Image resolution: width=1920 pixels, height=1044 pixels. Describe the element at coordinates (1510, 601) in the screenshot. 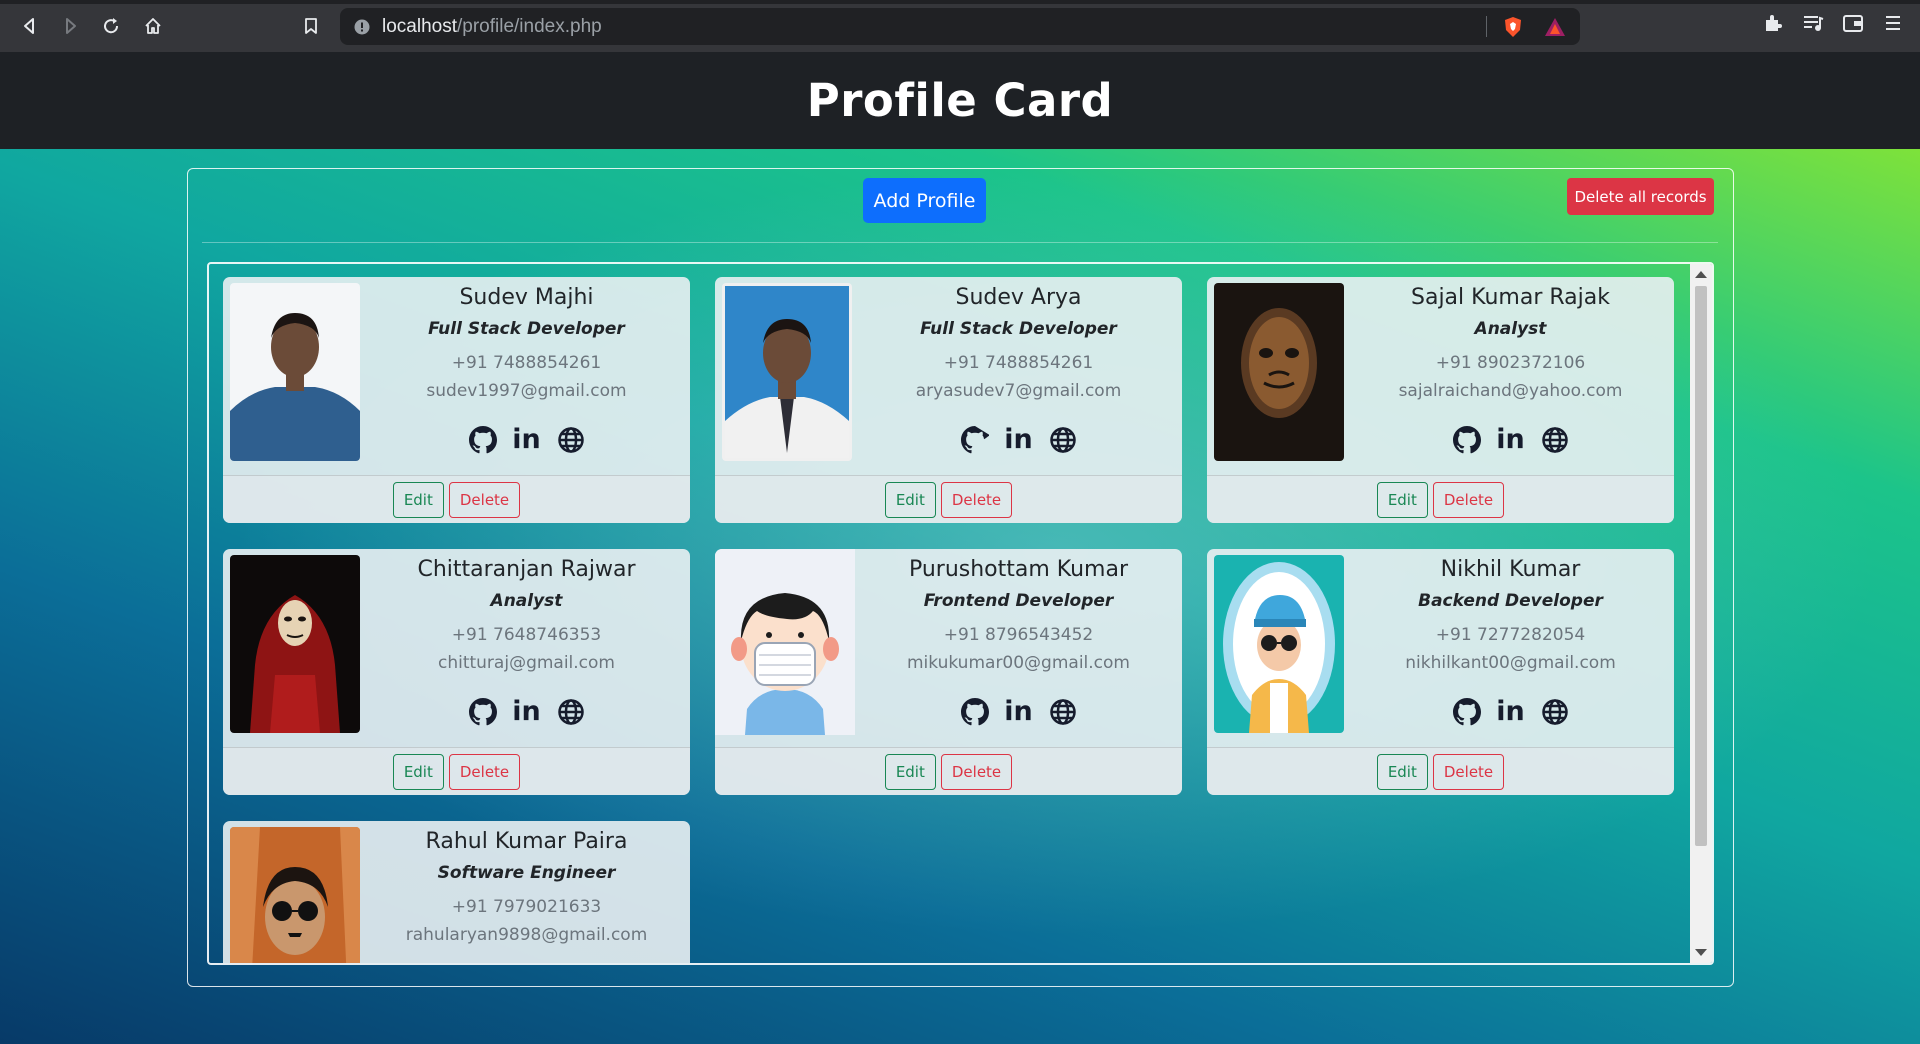

I see `profile-role: Backend Developer` at that location.